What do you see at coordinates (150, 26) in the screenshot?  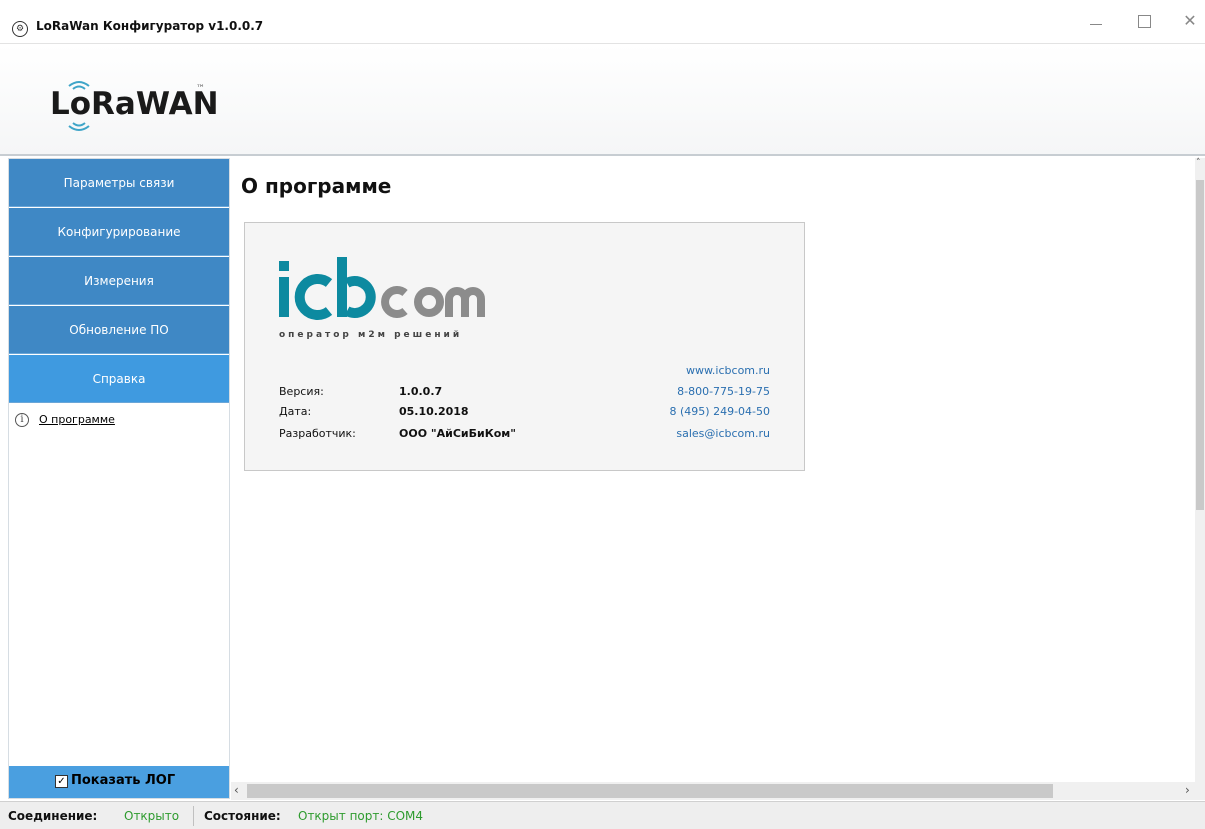 I see `window-title: LoRaWan Конфигуратор v1.0.0.7` at bounding box center [150, 26].